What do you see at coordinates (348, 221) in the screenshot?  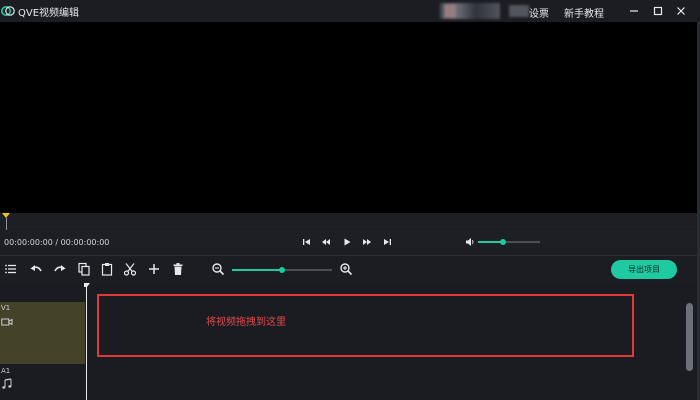 I see `preview-seek-ruler` at bounding box center [348, 221].